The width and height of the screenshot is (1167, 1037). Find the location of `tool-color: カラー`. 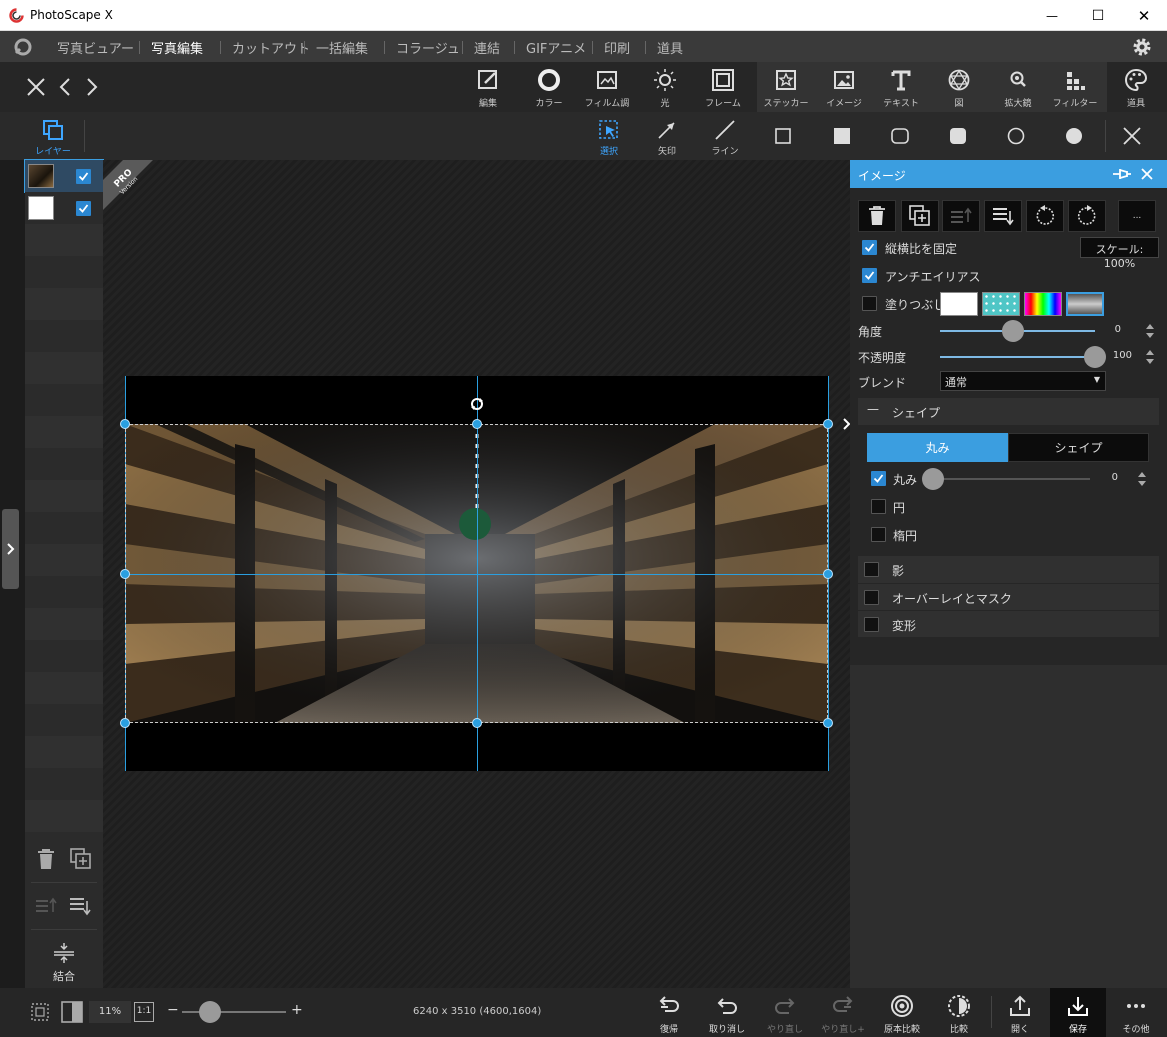

tool-color: カラー is located at coordinates (549, 87).